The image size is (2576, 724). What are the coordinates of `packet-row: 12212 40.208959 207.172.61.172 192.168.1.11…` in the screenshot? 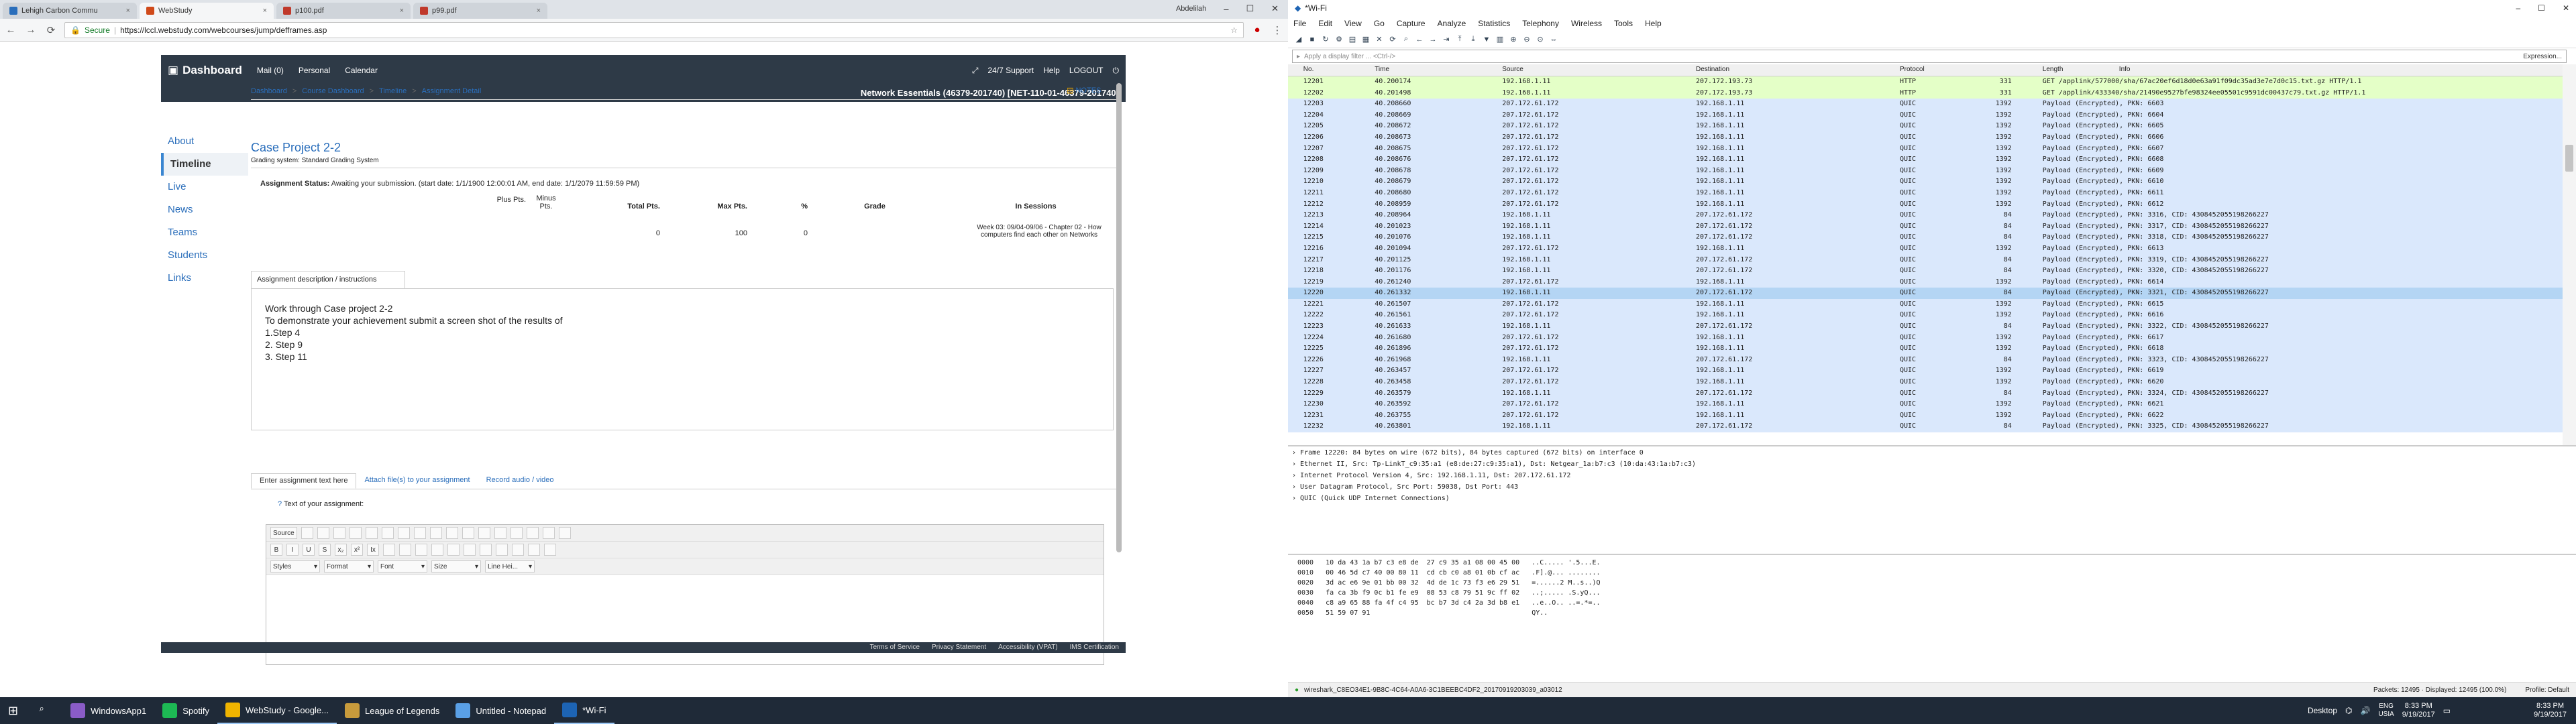 It's located at (1925, 204).